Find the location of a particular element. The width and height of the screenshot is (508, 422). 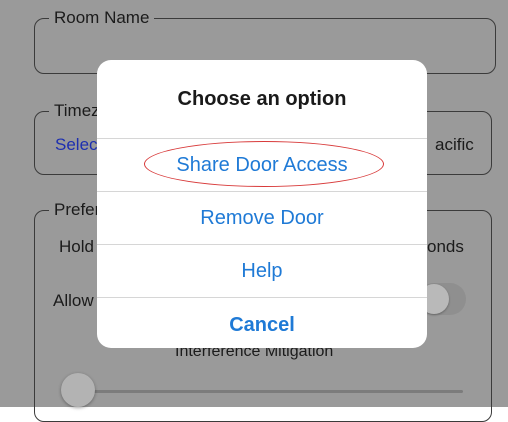

cancel-label: Cancel is located at coordinates (262, 324).